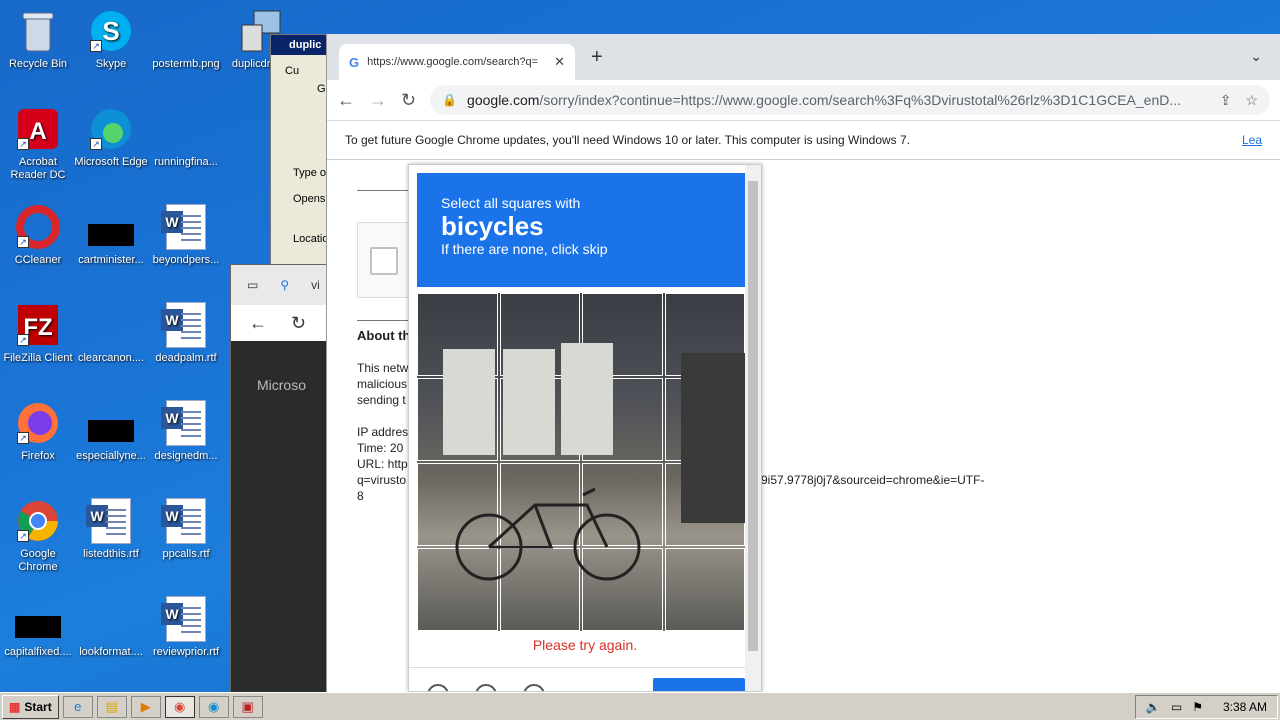  What do you see at coordinates (383, 432) in the screenshot?
I see `page-text: IP addres` at bounding box center [383, 432].